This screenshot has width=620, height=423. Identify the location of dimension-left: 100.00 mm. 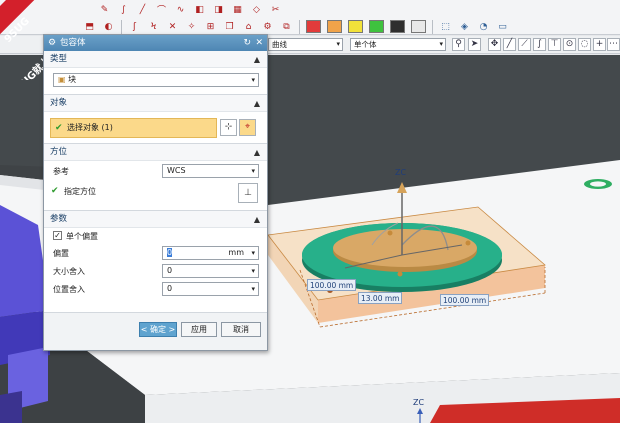
(332, 285).